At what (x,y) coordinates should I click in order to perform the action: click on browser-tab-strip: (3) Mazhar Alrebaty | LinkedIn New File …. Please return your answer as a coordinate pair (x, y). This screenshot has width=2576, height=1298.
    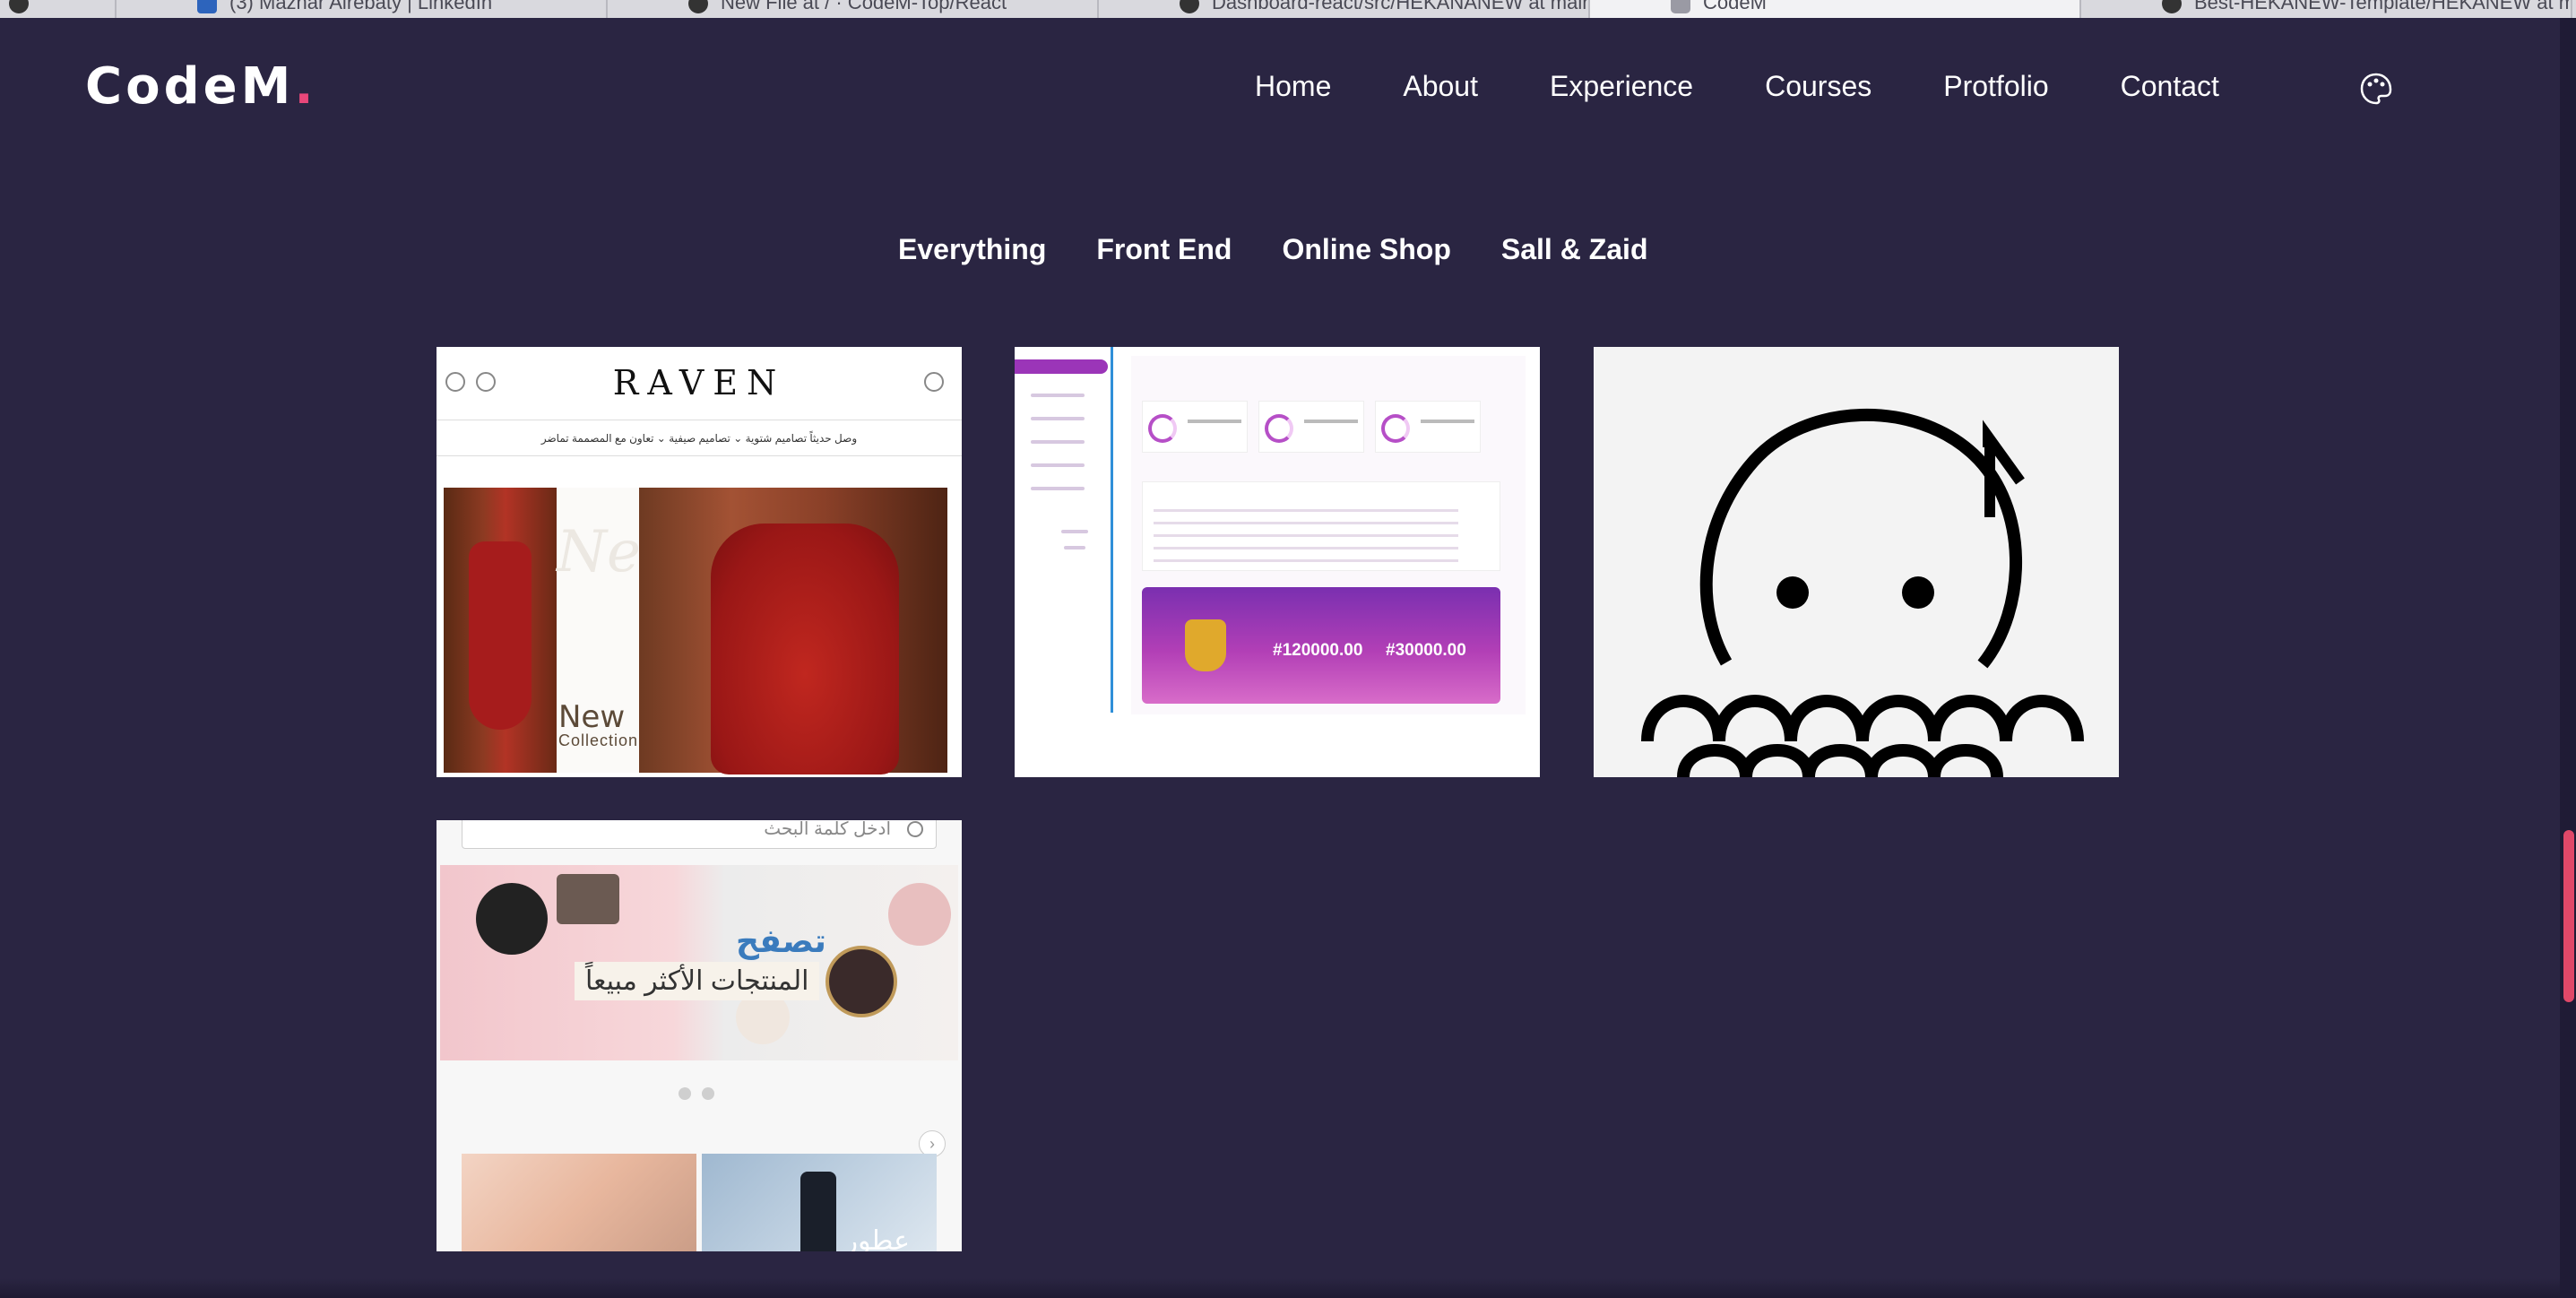
    Looking at the image, I should click on (1288, 9).